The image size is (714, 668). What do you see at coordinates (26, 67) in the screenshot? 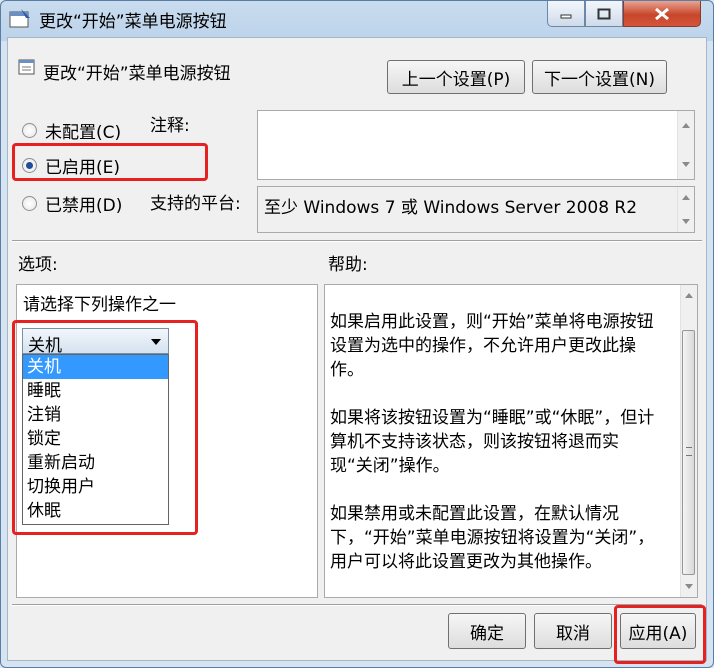
I see `setting-icon` at bounding box center [26, 67].